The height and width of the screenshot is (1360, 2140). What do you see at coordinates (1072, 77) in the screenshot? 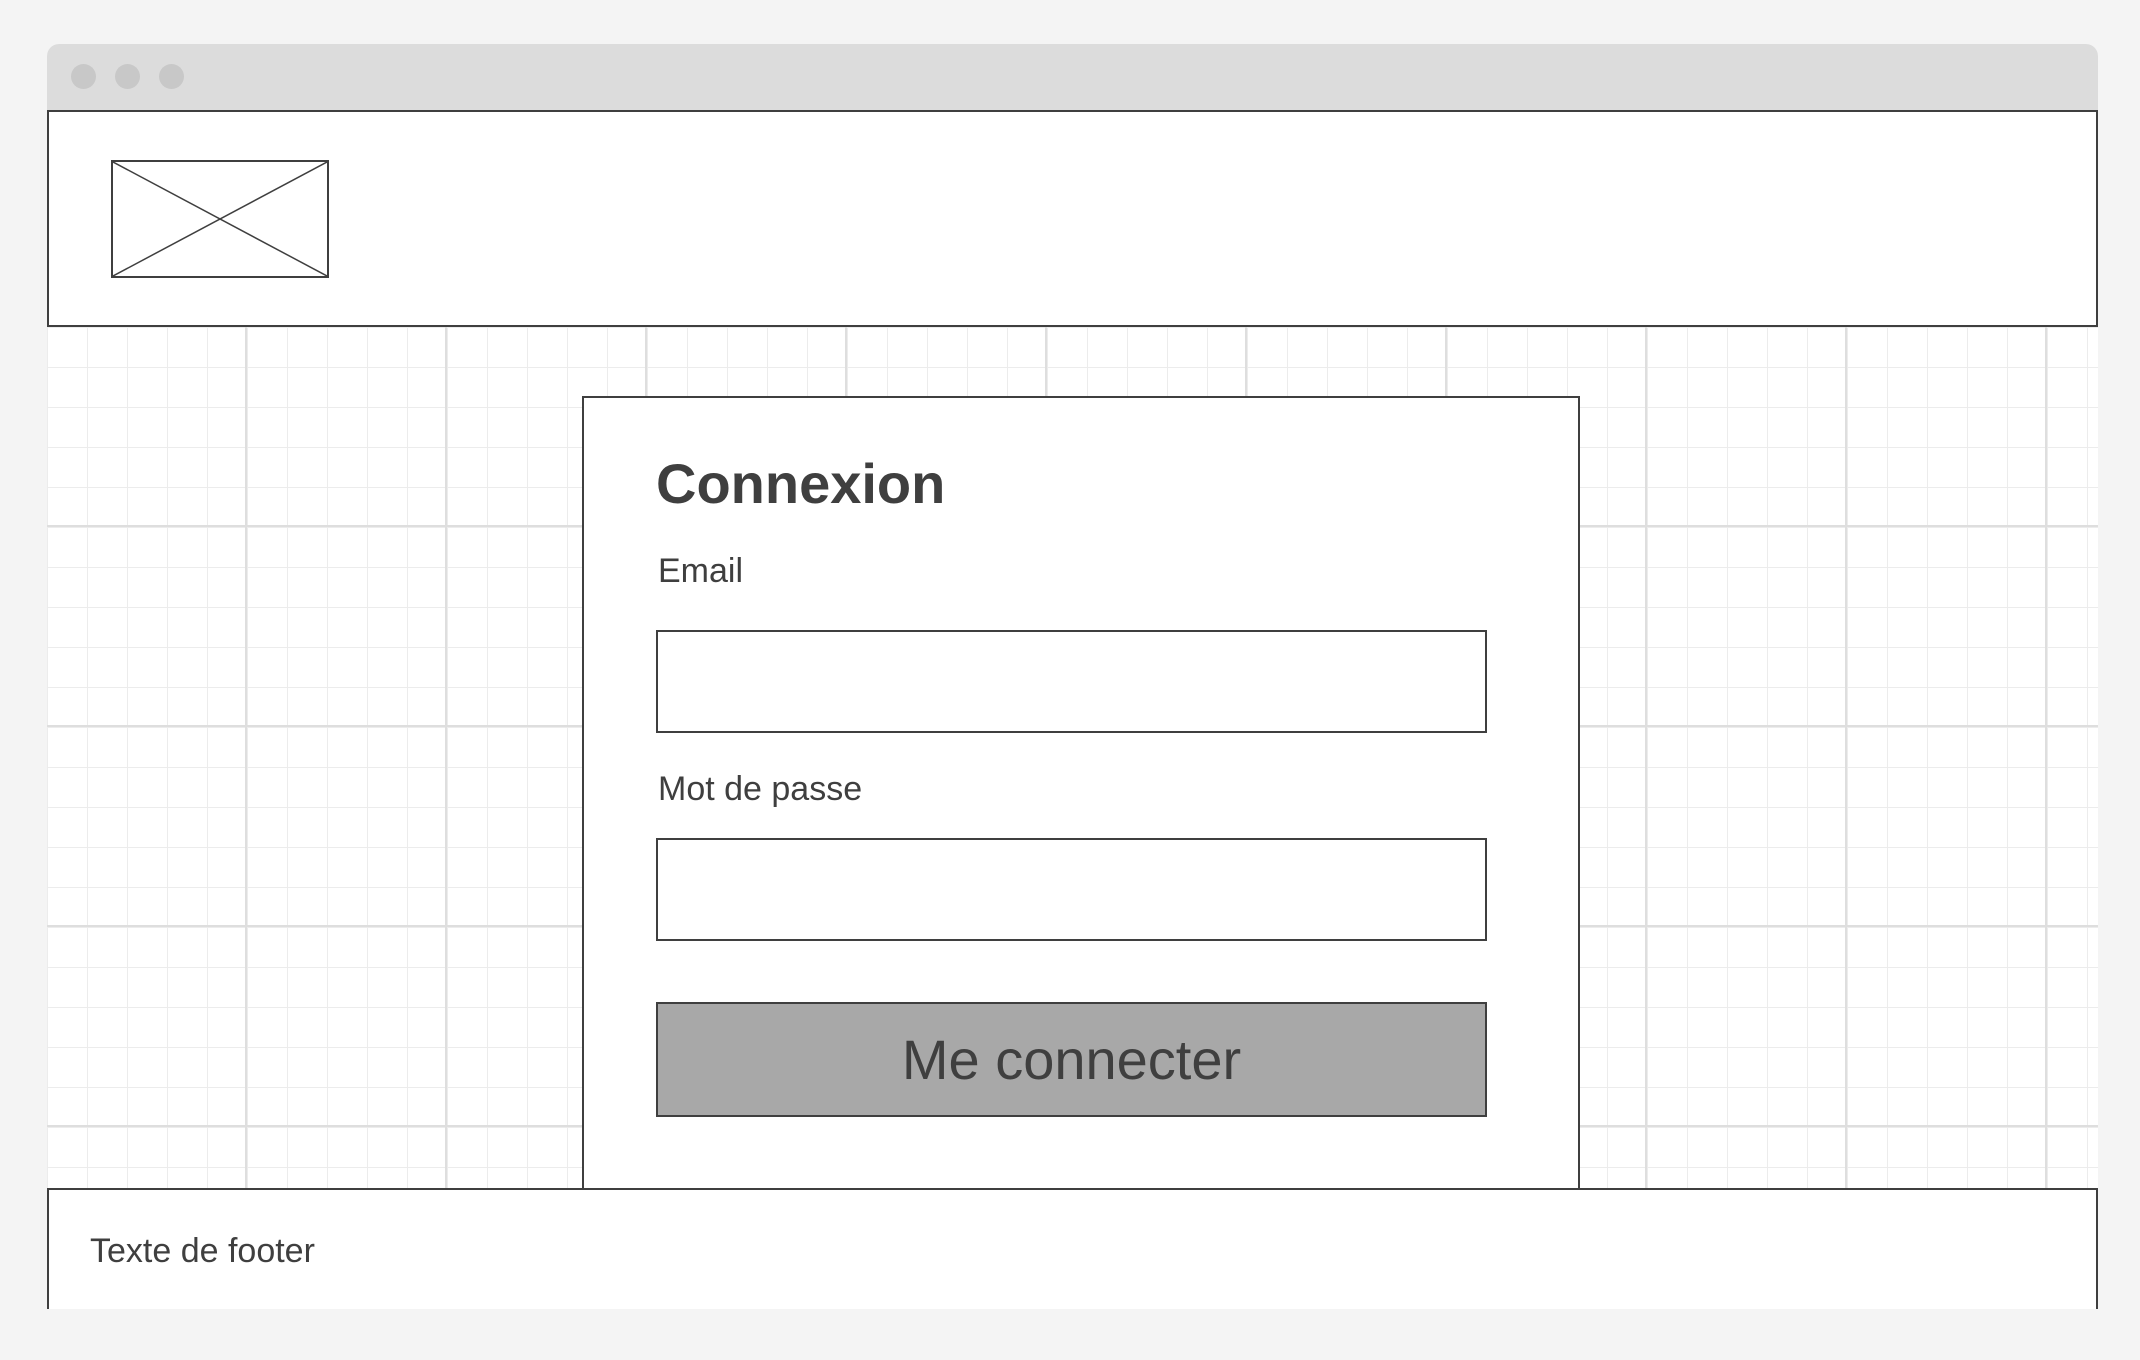
I see `window-titlebar` at bounding box center [1072, 77].